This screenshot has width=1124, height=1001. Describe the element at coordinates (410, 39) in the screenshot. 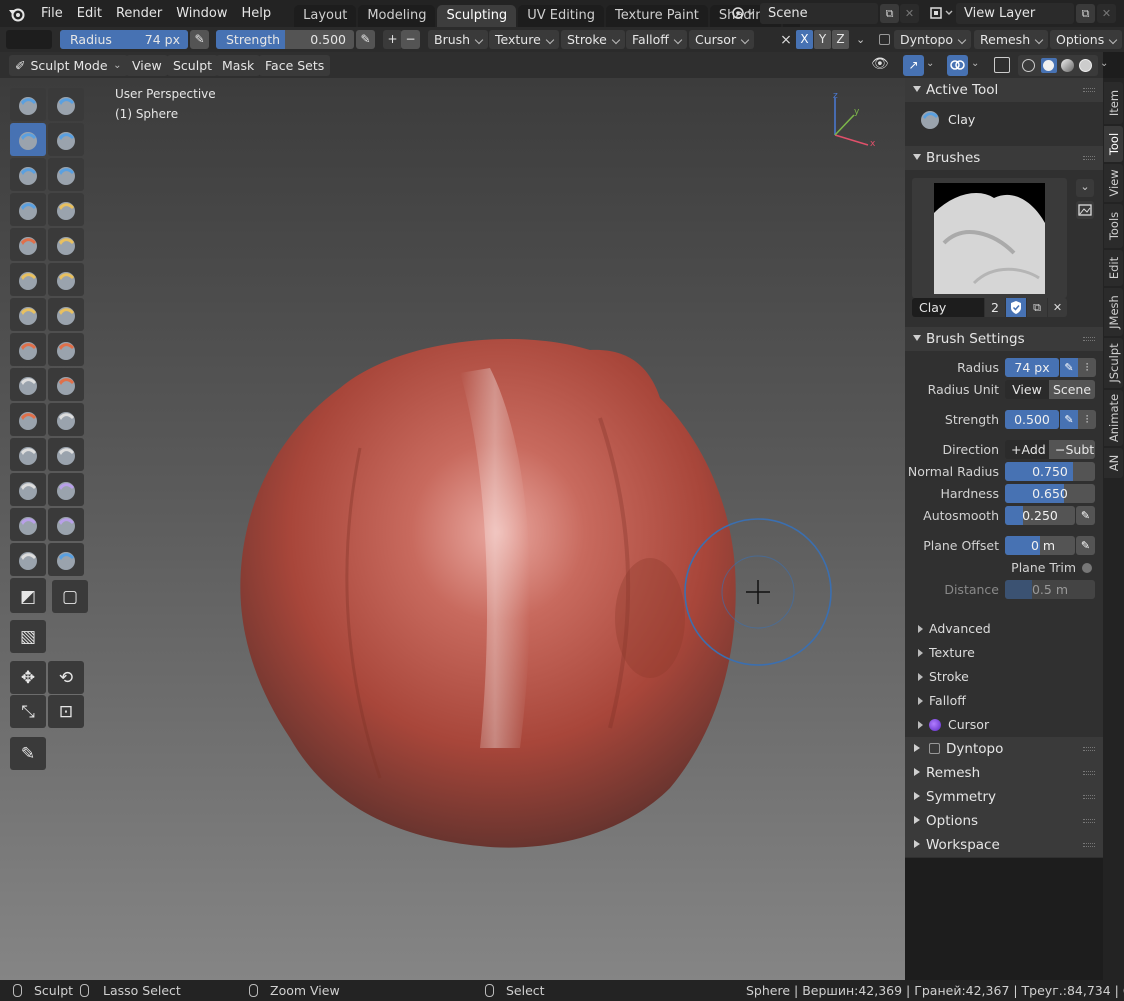

I see `direction-subtract-icon: −` at that location.